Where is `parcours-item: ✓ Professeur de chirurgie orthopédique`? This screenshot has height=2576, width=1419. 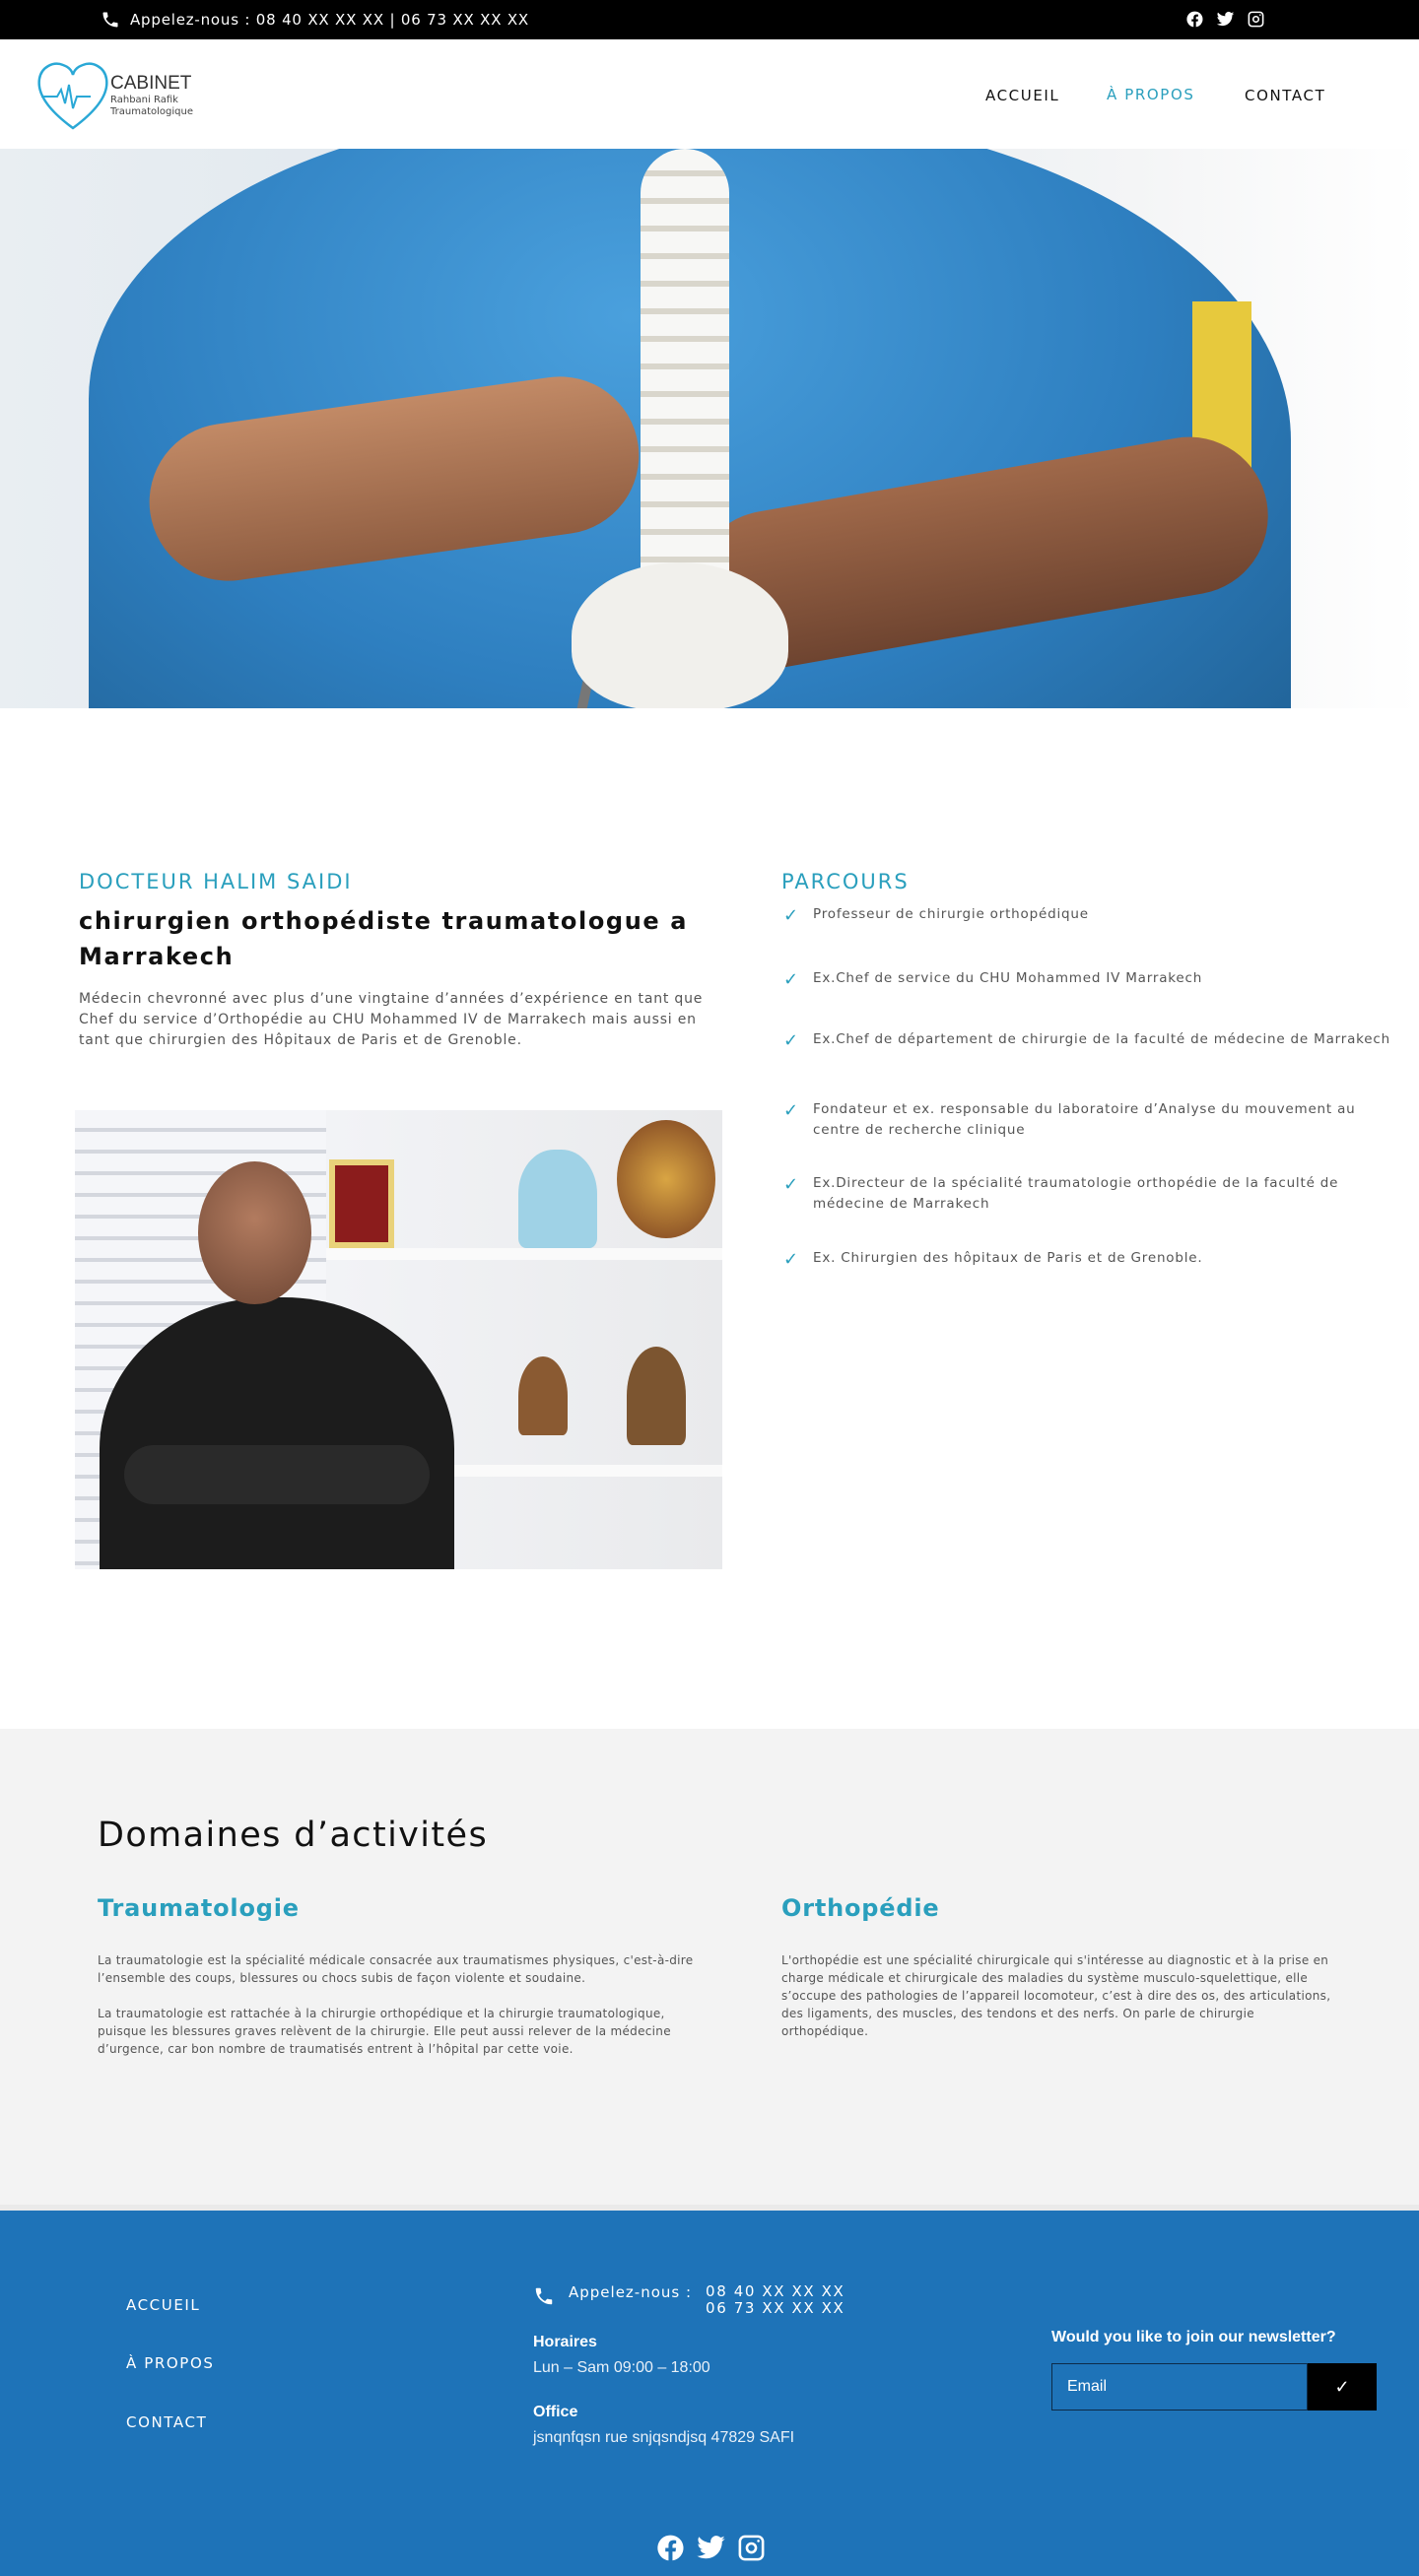
parcours-item: ✓ Professeur de chirurgie orthopédique is located at coordinates (1088, 916).